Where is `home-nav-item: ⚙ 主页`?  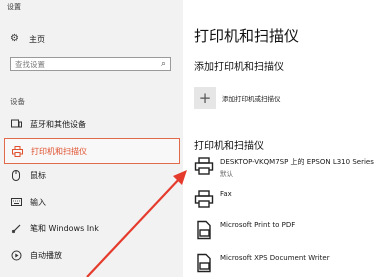
home-nav-item: ⚙ 主页 is located at coordinates (27, 39).